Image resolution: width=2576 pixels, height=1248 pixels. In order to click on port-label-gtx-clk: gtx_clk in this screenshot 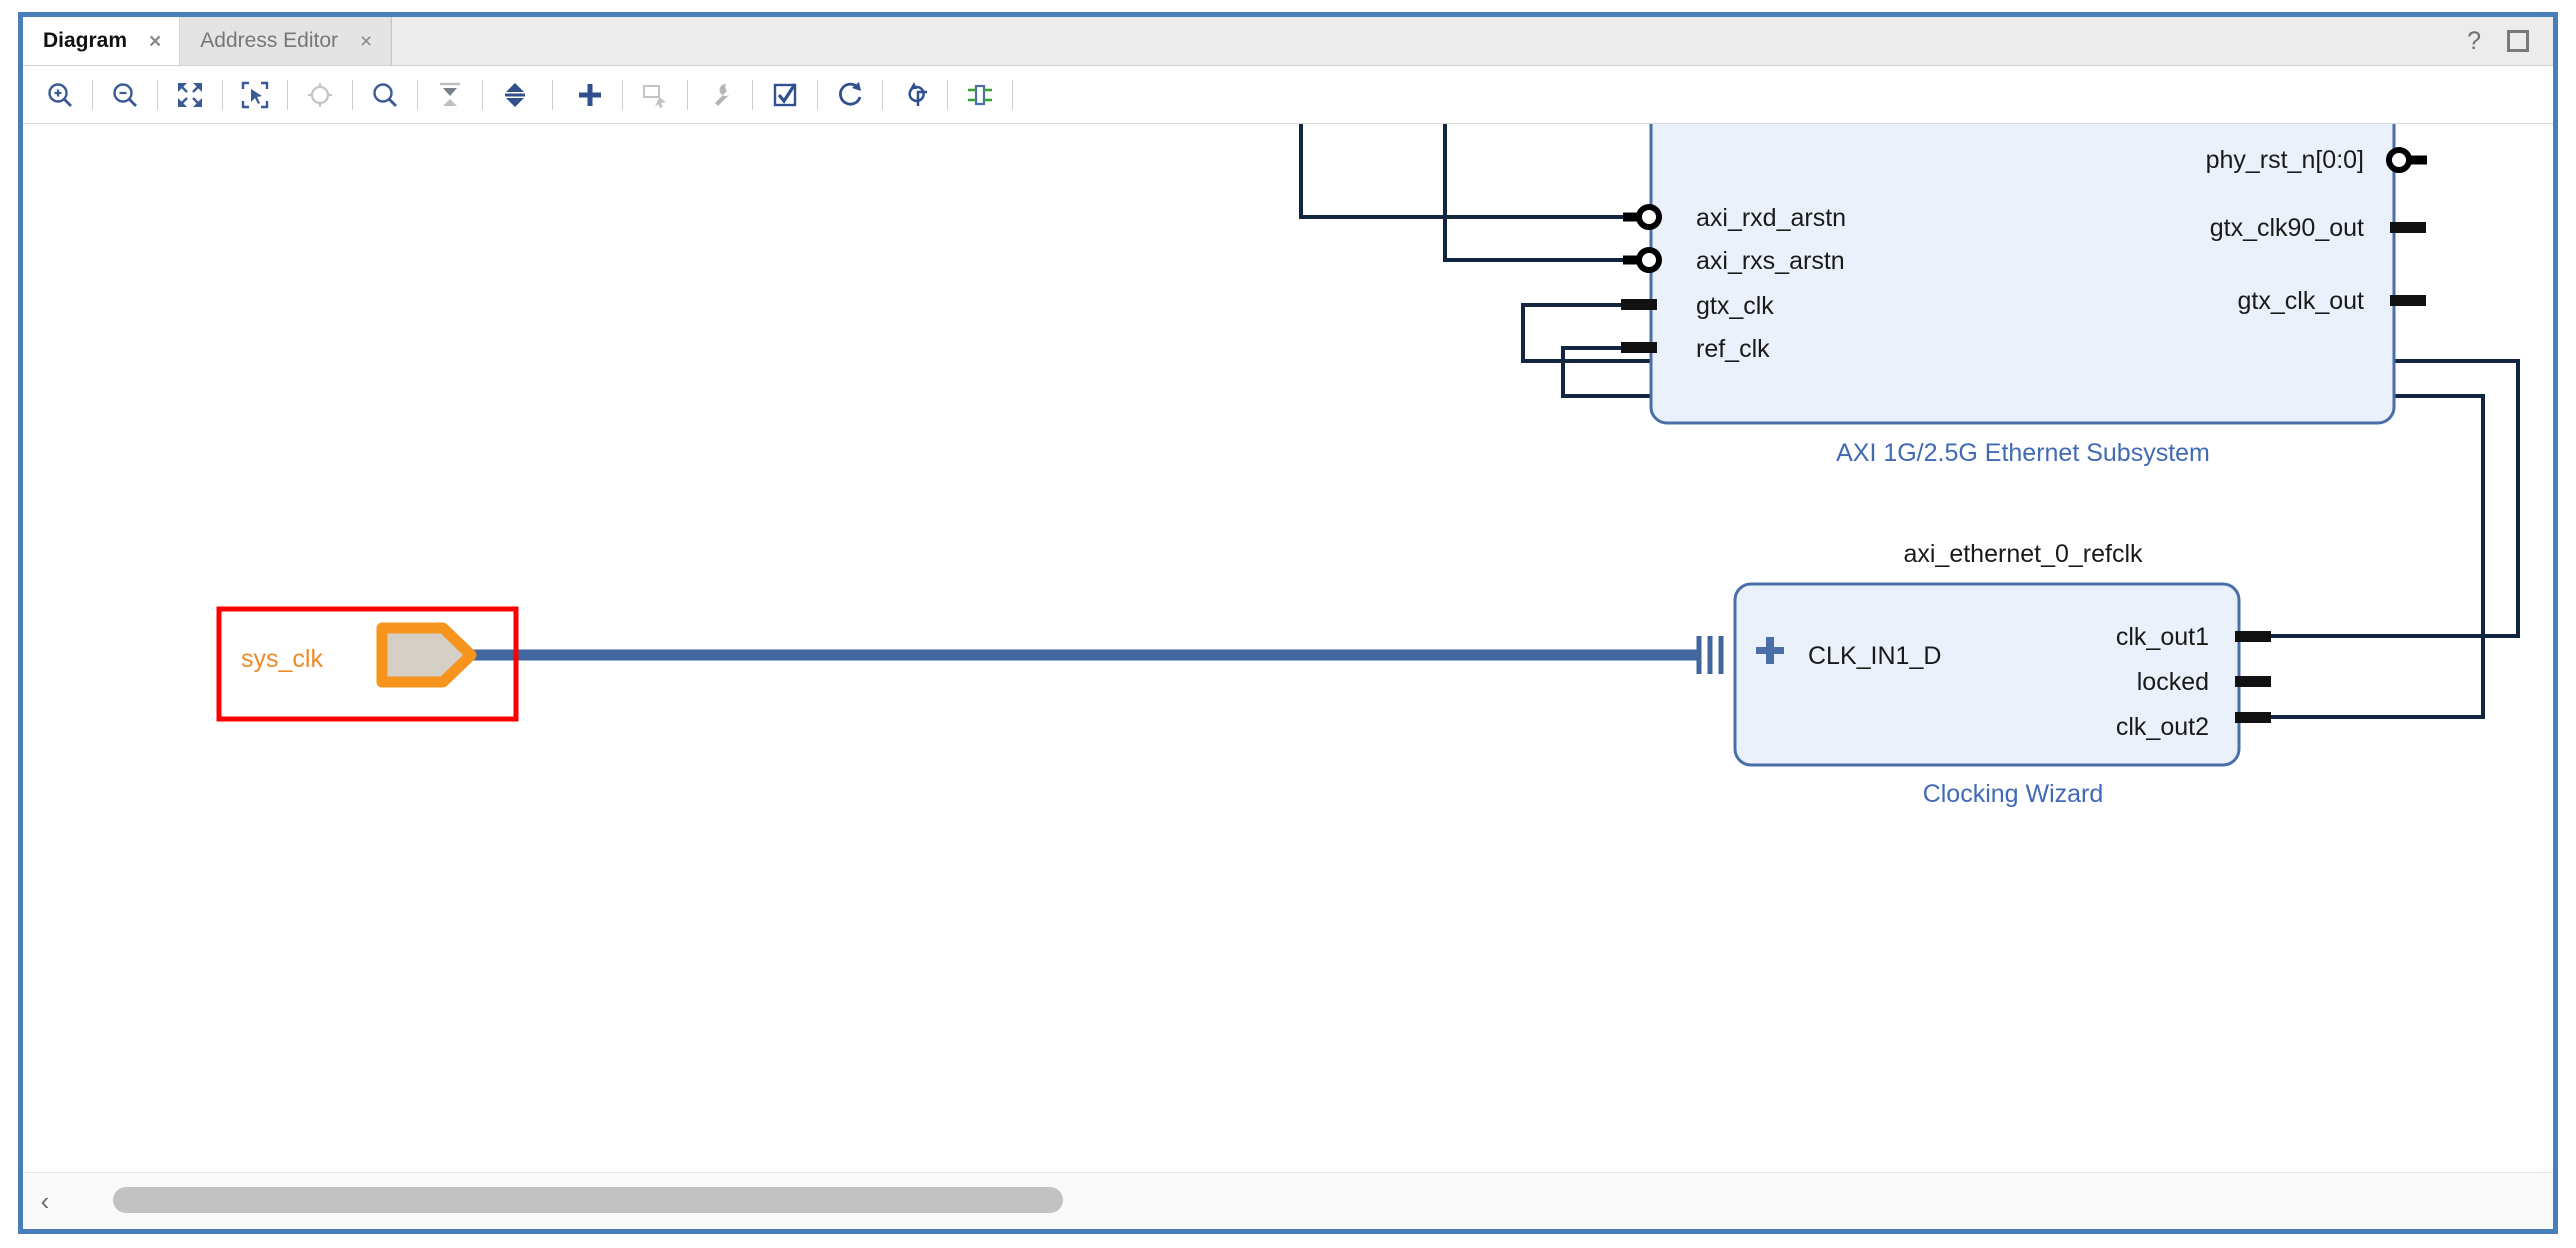, I will do `click(1735, 306)`.